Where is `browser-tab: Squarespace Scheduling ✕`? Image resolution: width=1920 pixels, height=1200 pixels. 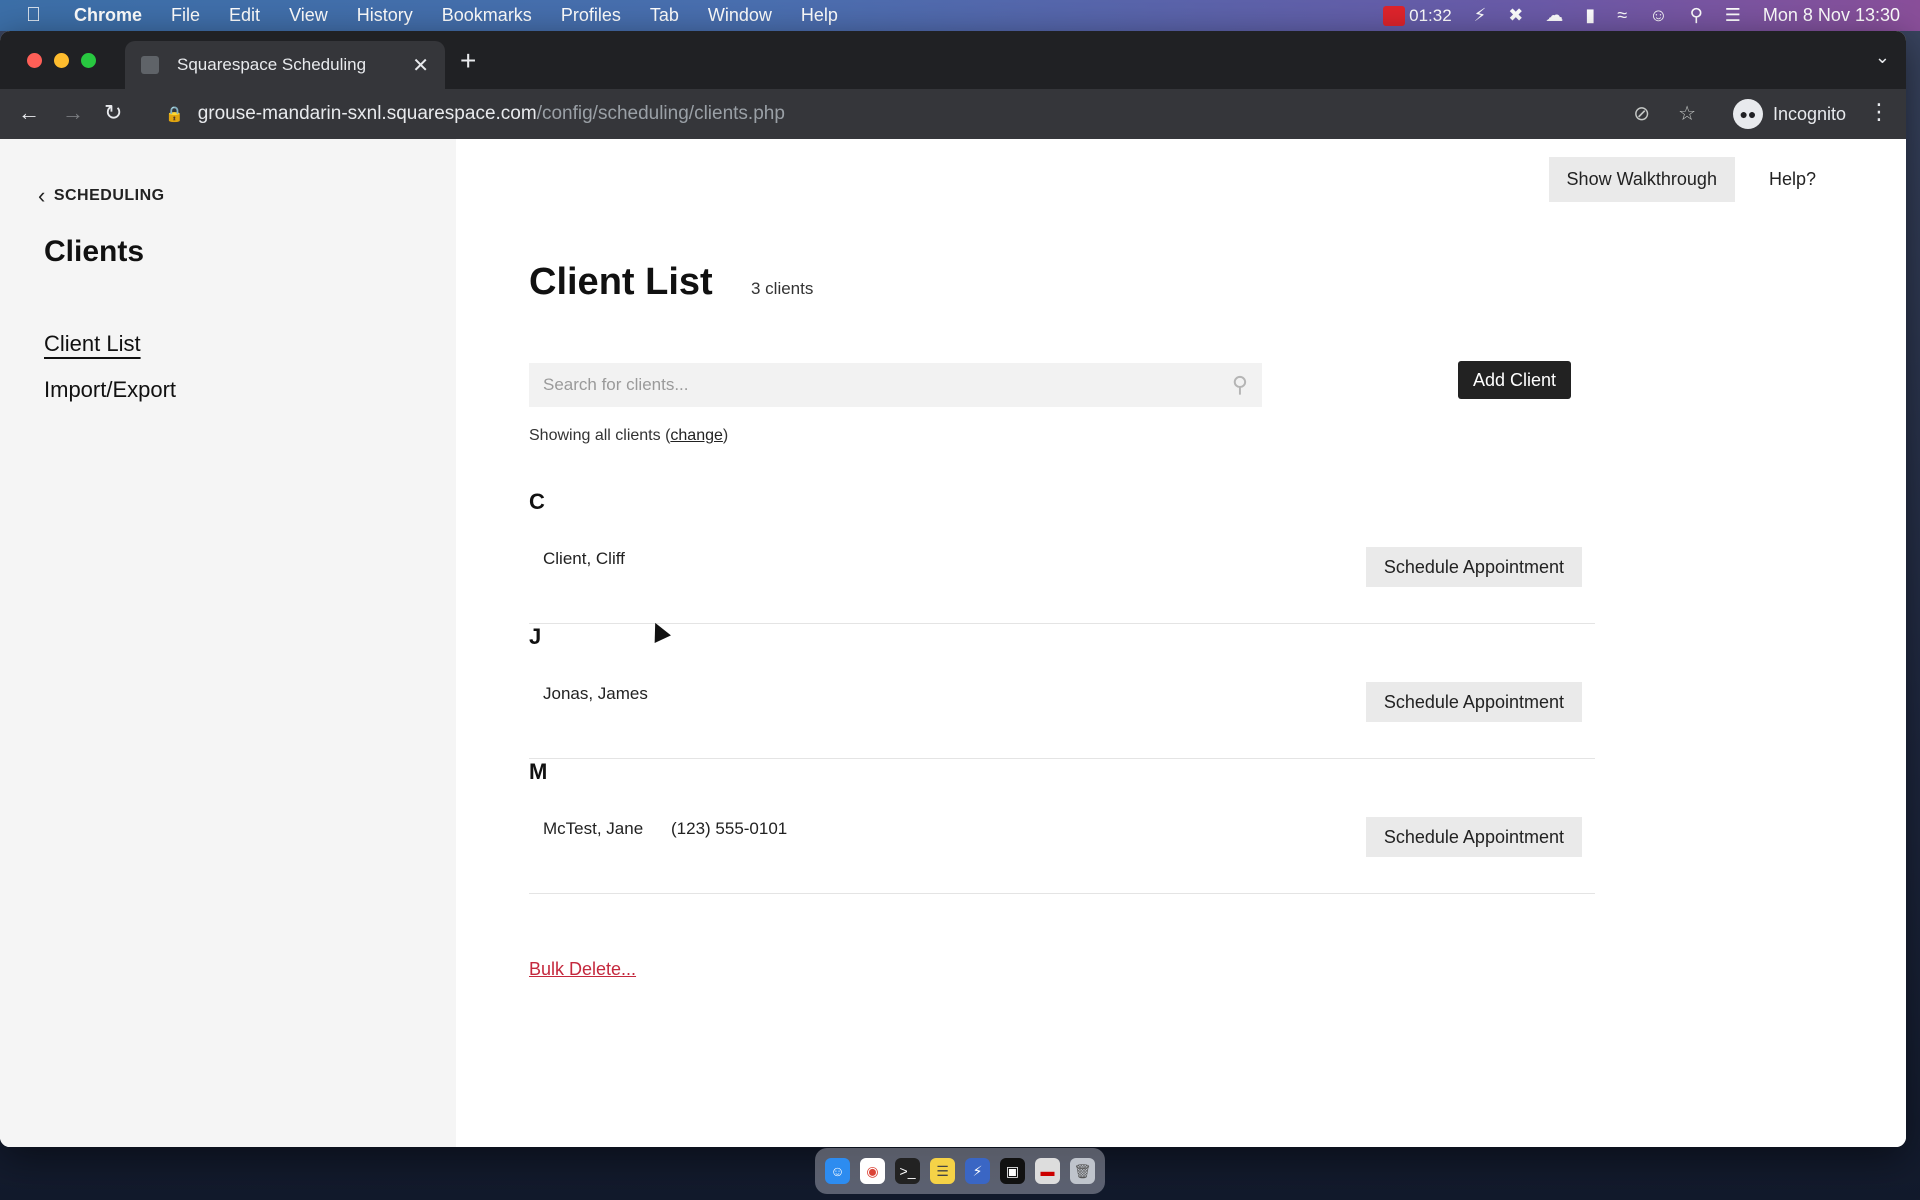 browser-tab: Squarespace Scheduling ✕ is located at coordinates (285, 65).